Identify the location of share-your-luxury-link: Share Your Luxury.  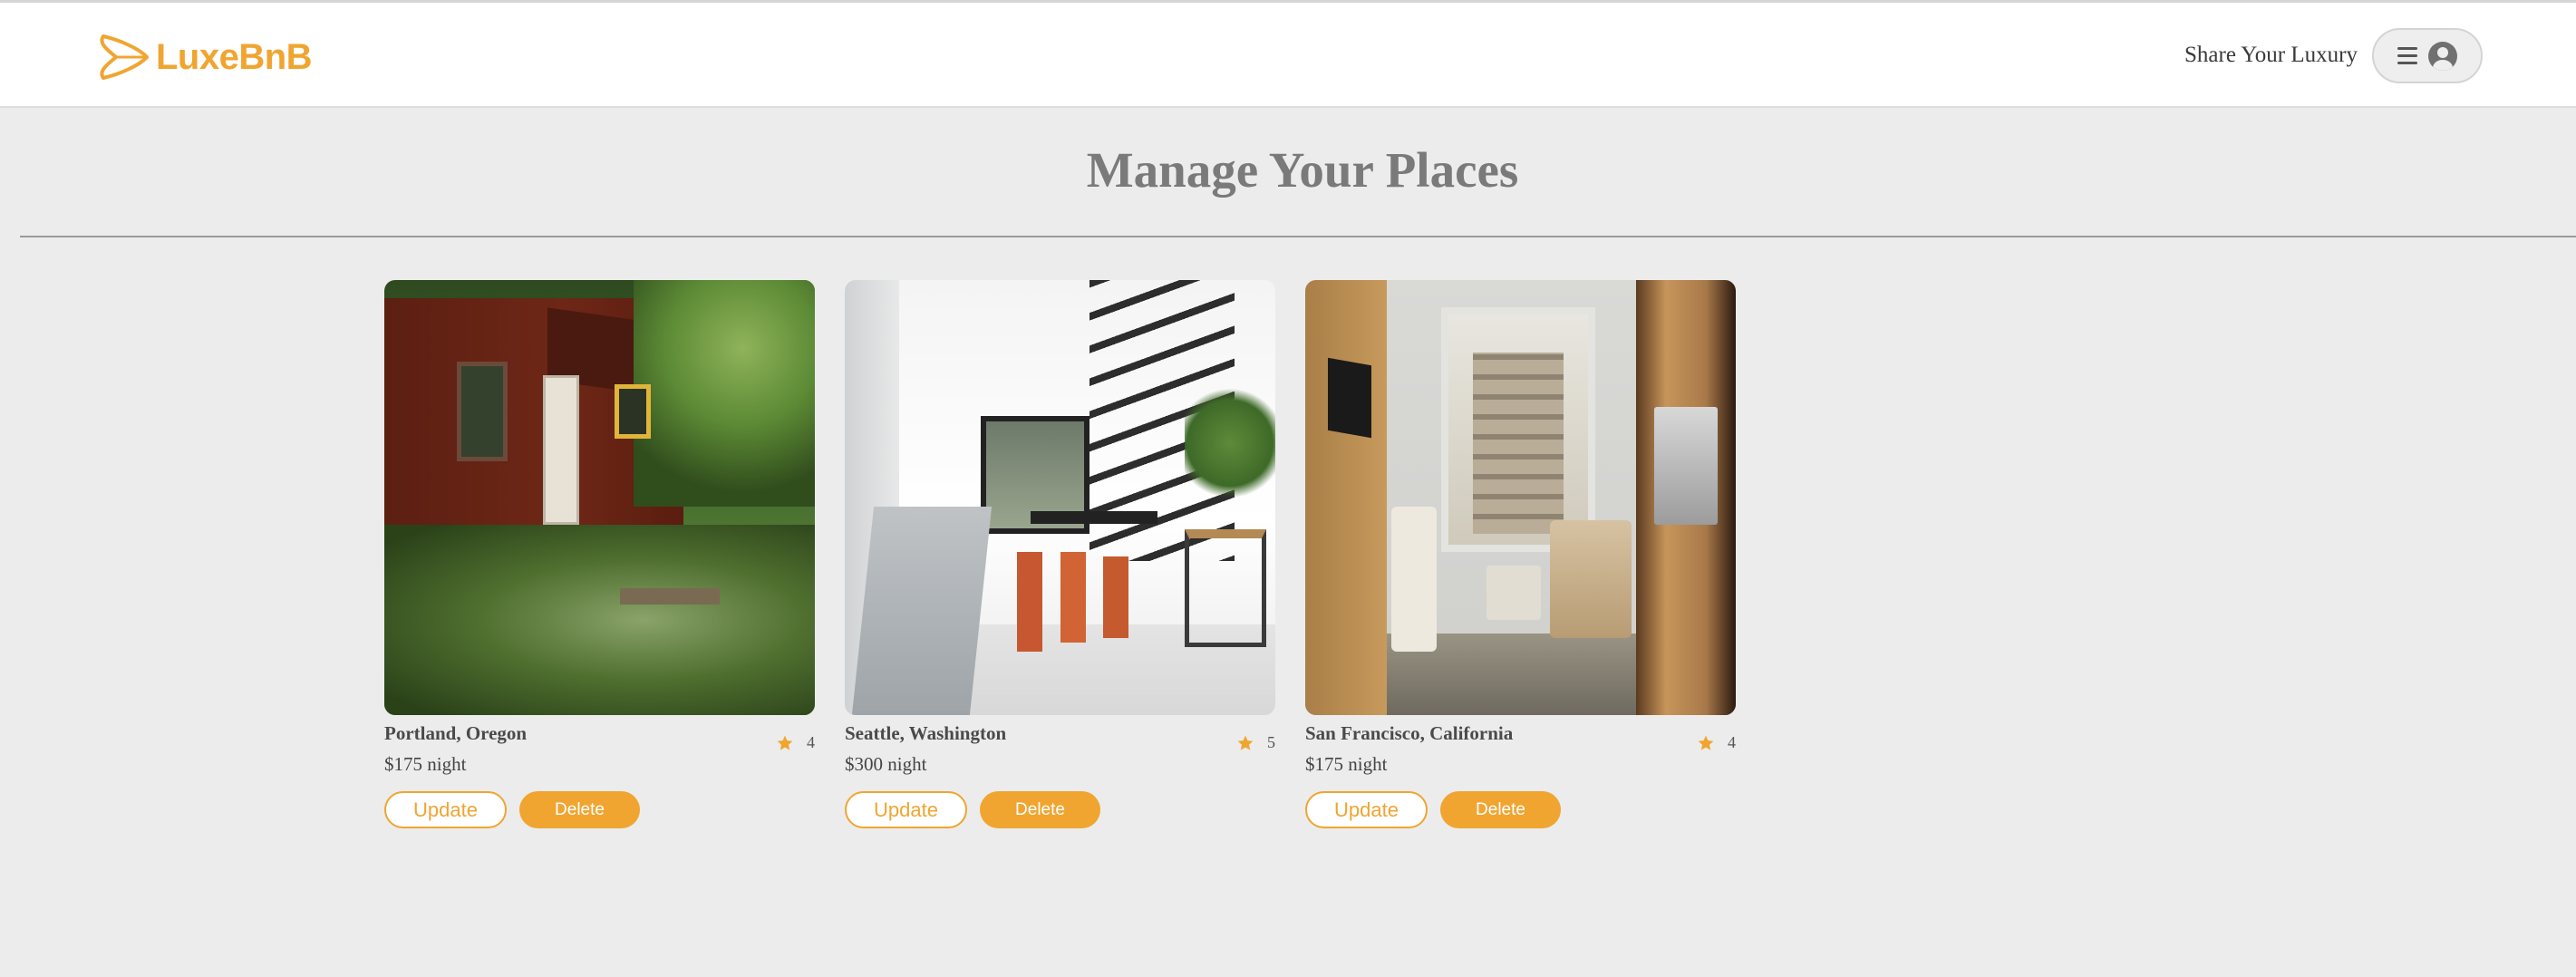
(2271, 55).